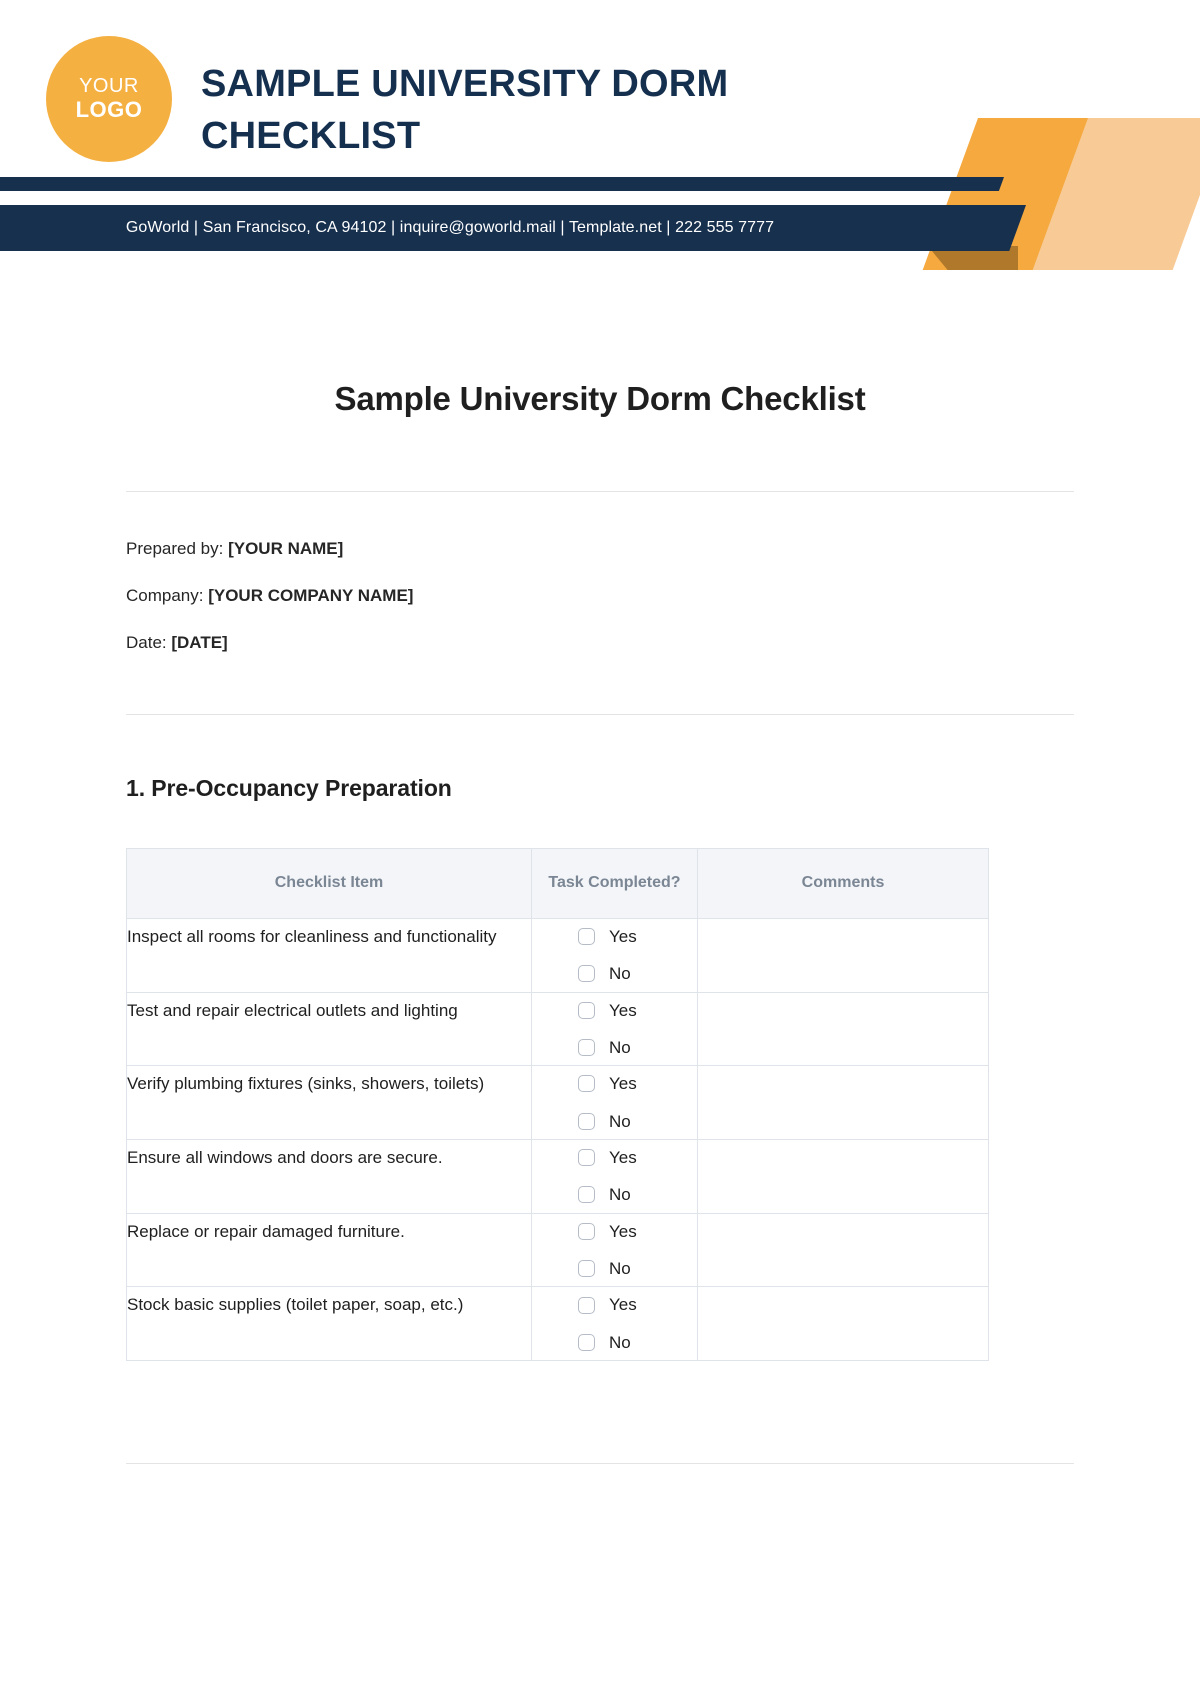 The image size is (1200, 1696). Describe the element at coordinates (109, 86) in the screenshot. I see `logo-line-your: YOUR` at that location.